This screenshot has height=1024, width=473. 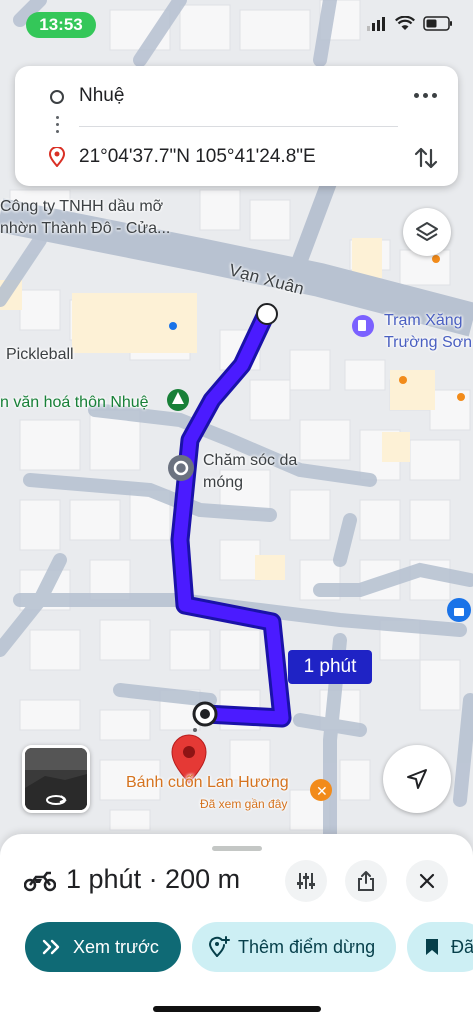 I want to click on save-button: Đã, so click(x=440, y=947).